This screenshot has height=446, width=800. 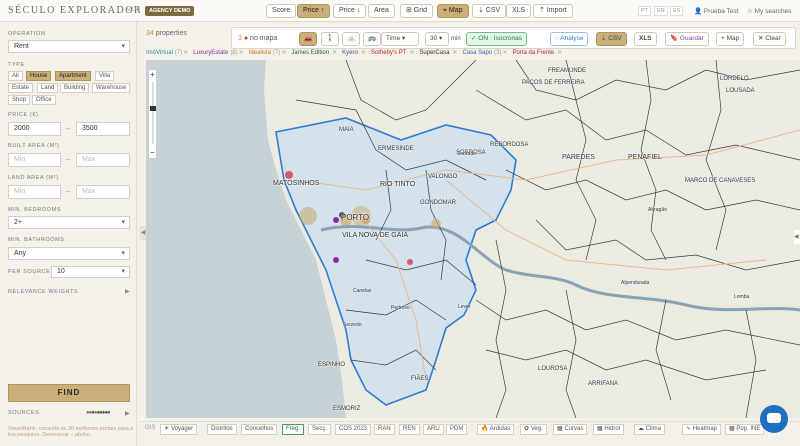 What do you see at coordinates (69, 253) in the screenshot?
I see `bathrooms-select: Any ▾` at bounding box center [69, 253].